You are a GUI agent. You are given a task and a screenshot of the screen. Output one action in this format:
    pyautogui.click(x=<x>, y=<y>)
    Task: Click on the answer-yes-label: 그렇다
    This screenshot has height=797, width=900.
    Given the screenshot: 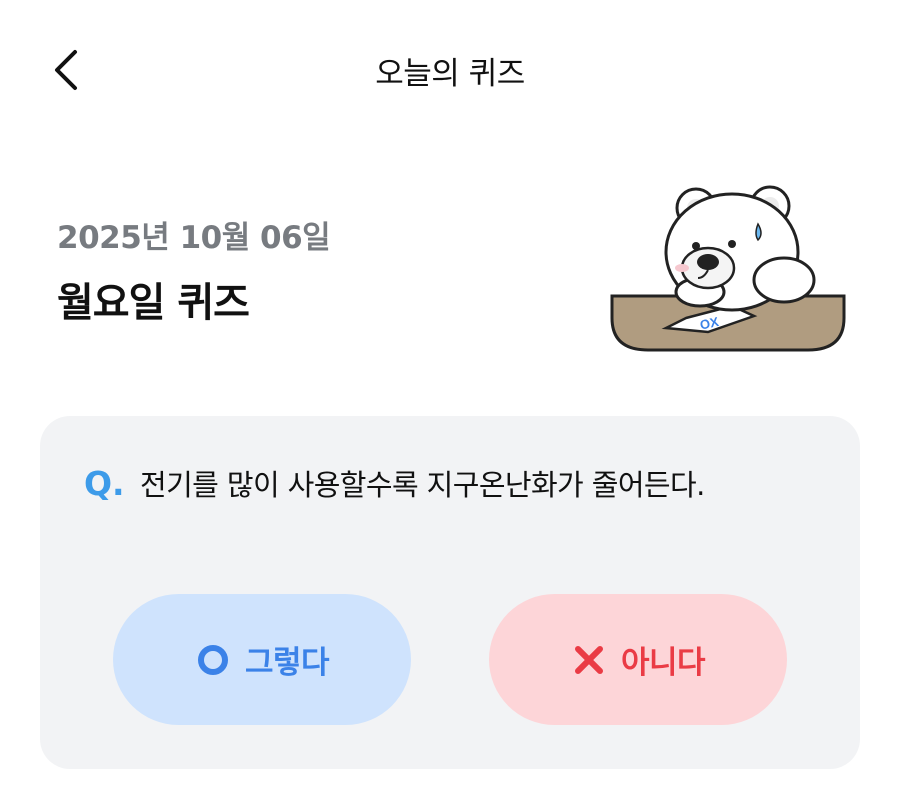 What is the action you would take?
    pyautogui.click(x=287, y=663)
    